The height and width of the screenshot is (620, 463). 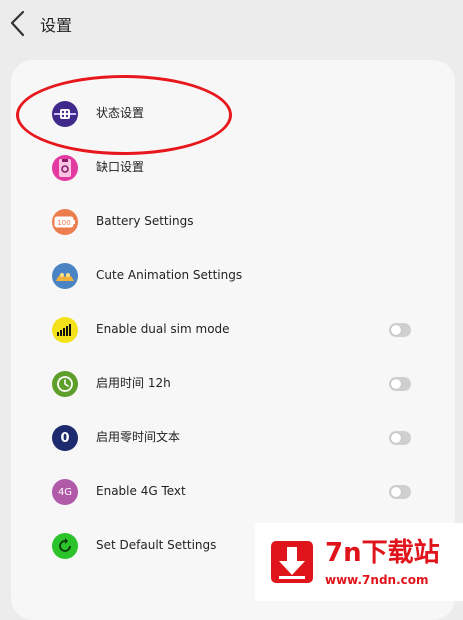 I want to click on settings-item-label: Cute Animation Settings, so click(x=169, y=275).